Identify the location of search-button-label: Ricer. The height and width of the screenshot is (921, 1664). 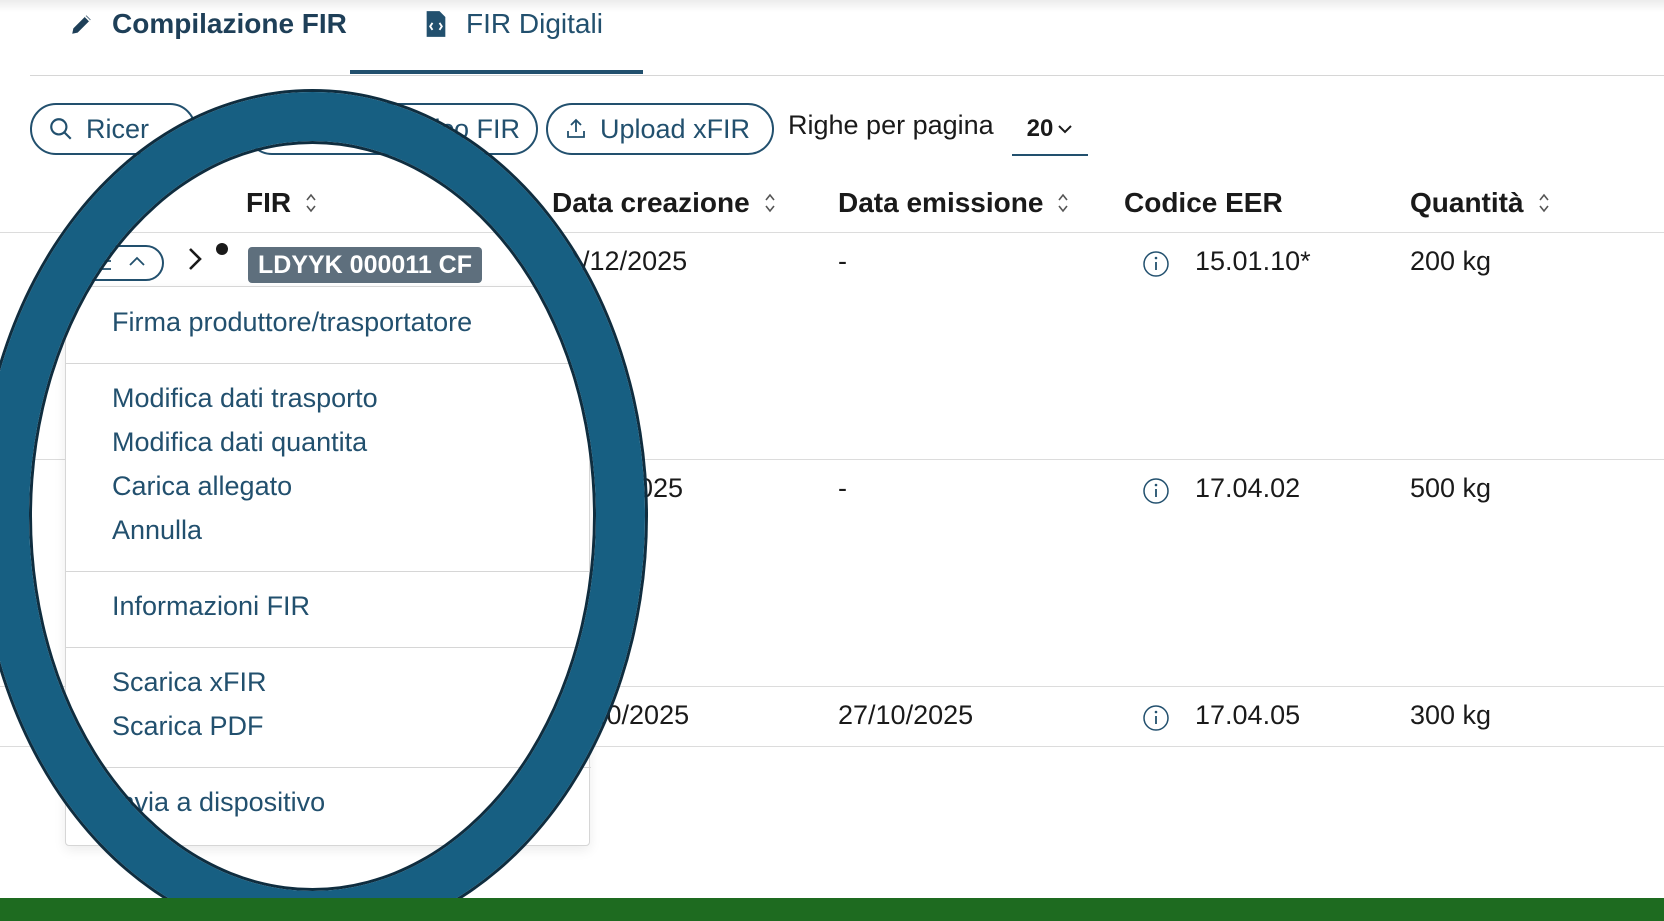
(118, 128).